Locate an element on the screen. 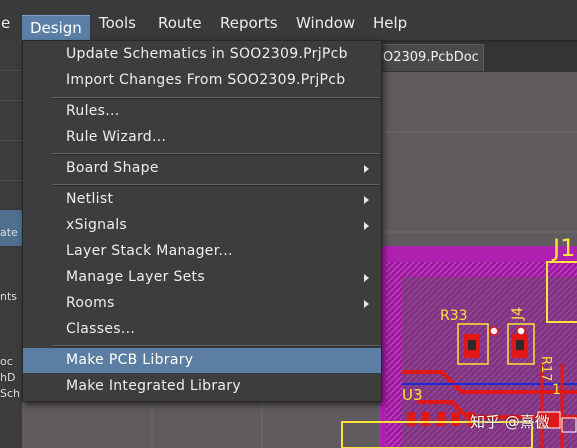  menu-item-xsignals: xSignals is located at coordinates (202, 225).